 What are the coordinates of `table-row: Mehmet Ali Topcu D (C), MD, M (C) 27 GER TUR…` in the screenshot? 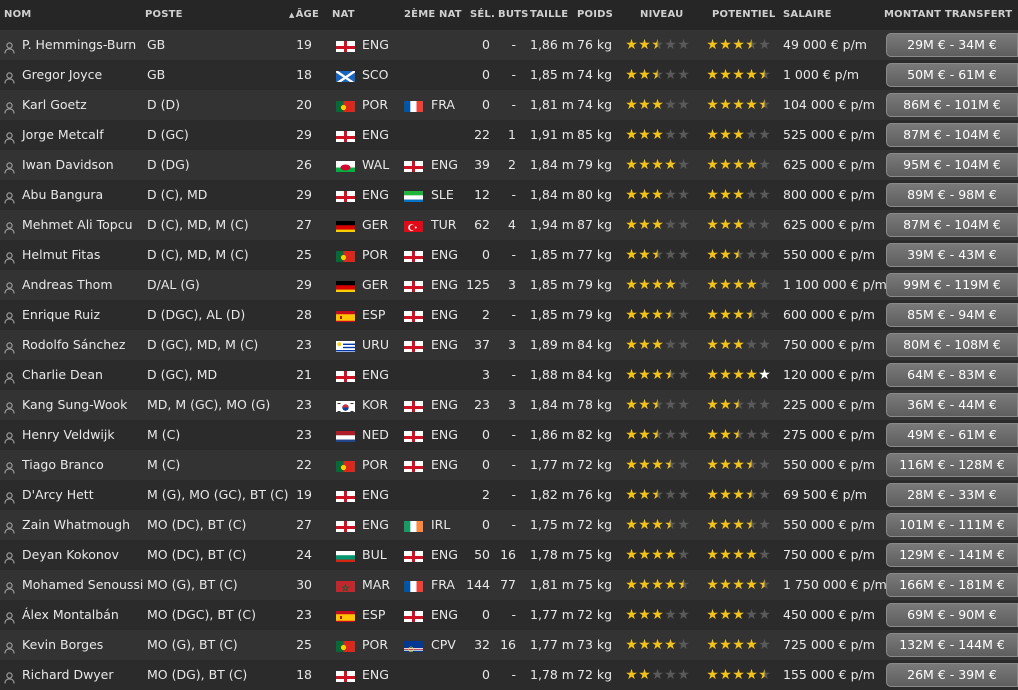 It's located at (509, 225).